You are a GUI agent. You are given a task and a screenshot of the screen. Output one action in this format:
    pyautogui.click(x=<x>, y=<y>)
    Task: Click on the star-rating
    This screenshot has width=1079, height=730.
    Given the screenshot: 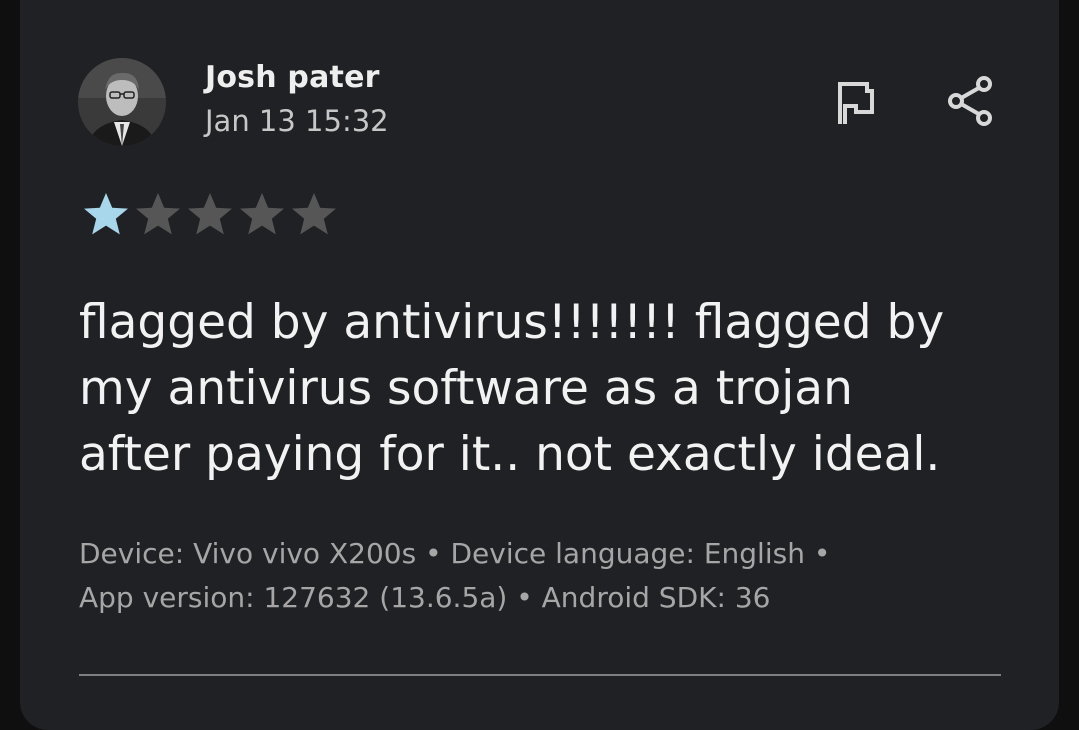 What is the action you would take?
    pyautogui.click(x=210, y=214)
    